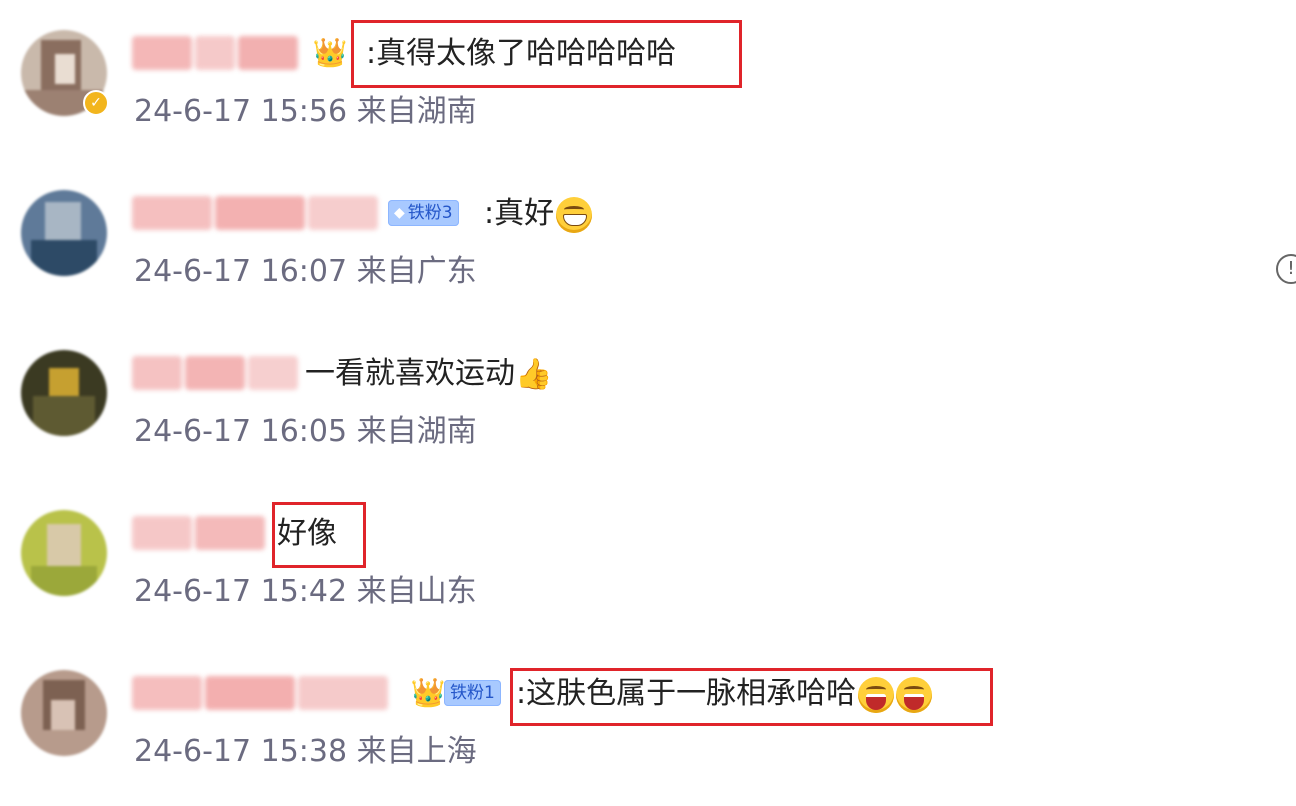 This screenshot has width=1296, height=806. What do you see at coordinates (241, 271) in the screenshot?
I see `comment-time: 24-6-17 16:07` at bounding box center [241, 271].